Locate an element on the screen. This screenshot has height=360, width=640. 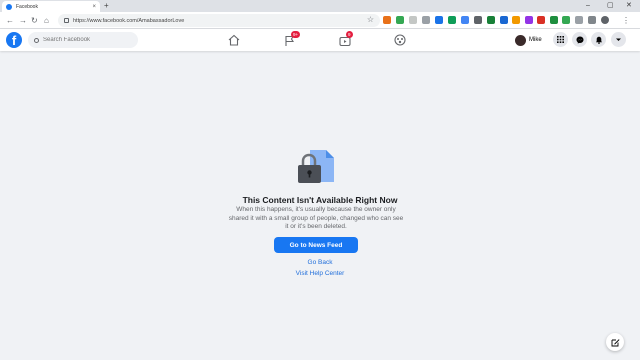
visit-help-center-link: Visit Help Center is located at coordinates (320, 273).